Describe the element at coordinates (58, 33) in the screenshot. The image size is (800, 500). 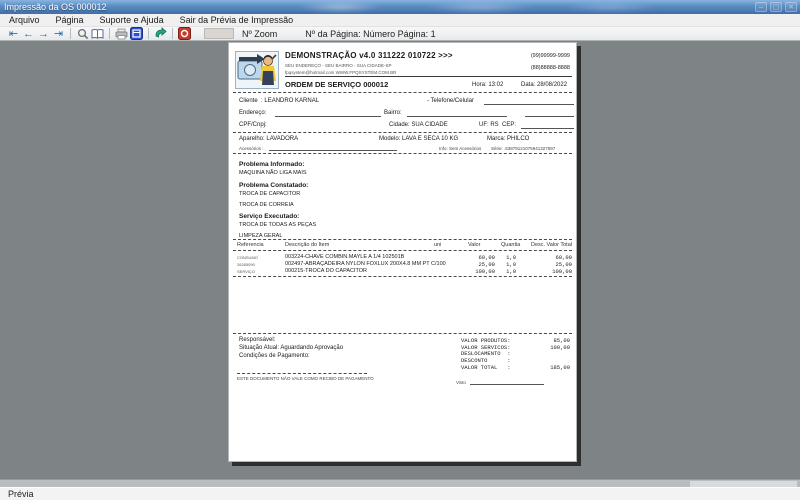
I see `last-page-button: ⇥` at that location.